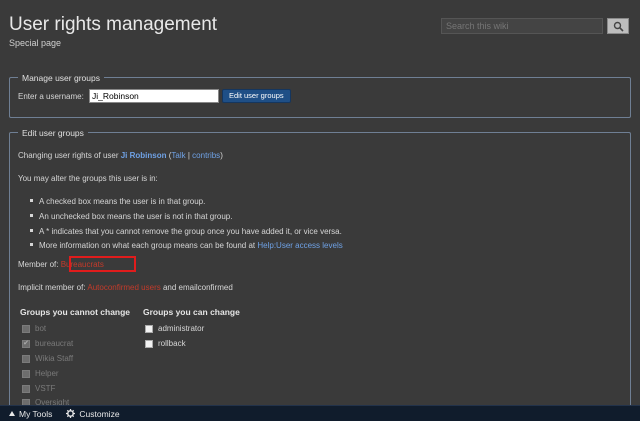 Image resolution: width=640 pixels, height=421 pixels. Describe the element at coordinates (522, 26) in the screenshot. I see `search-input` at that location.